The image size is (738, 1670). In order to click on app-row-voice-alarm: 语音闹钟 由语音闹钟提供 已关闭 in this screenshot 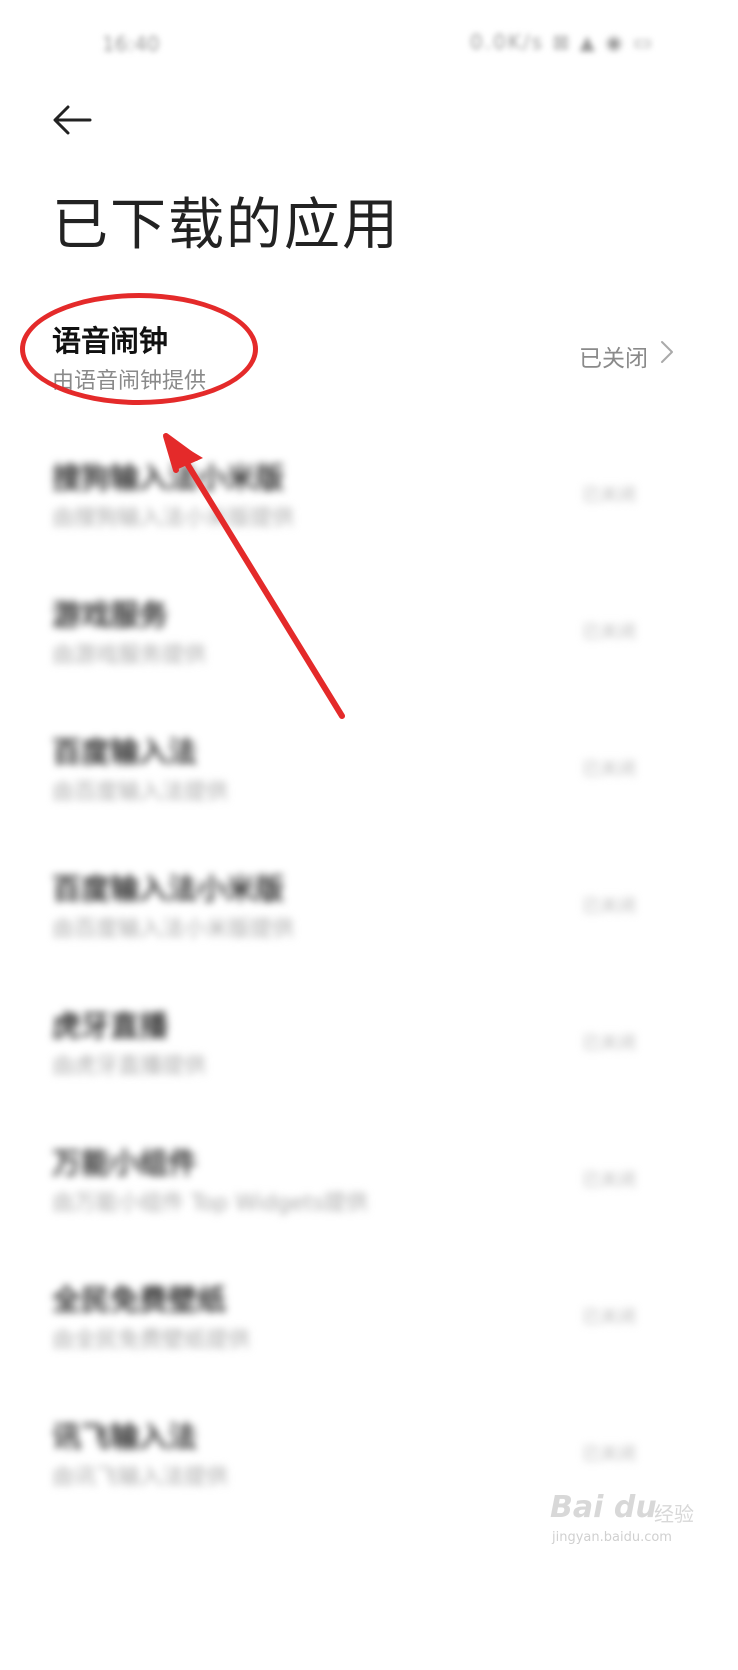, I will do `click(369, 368)`.